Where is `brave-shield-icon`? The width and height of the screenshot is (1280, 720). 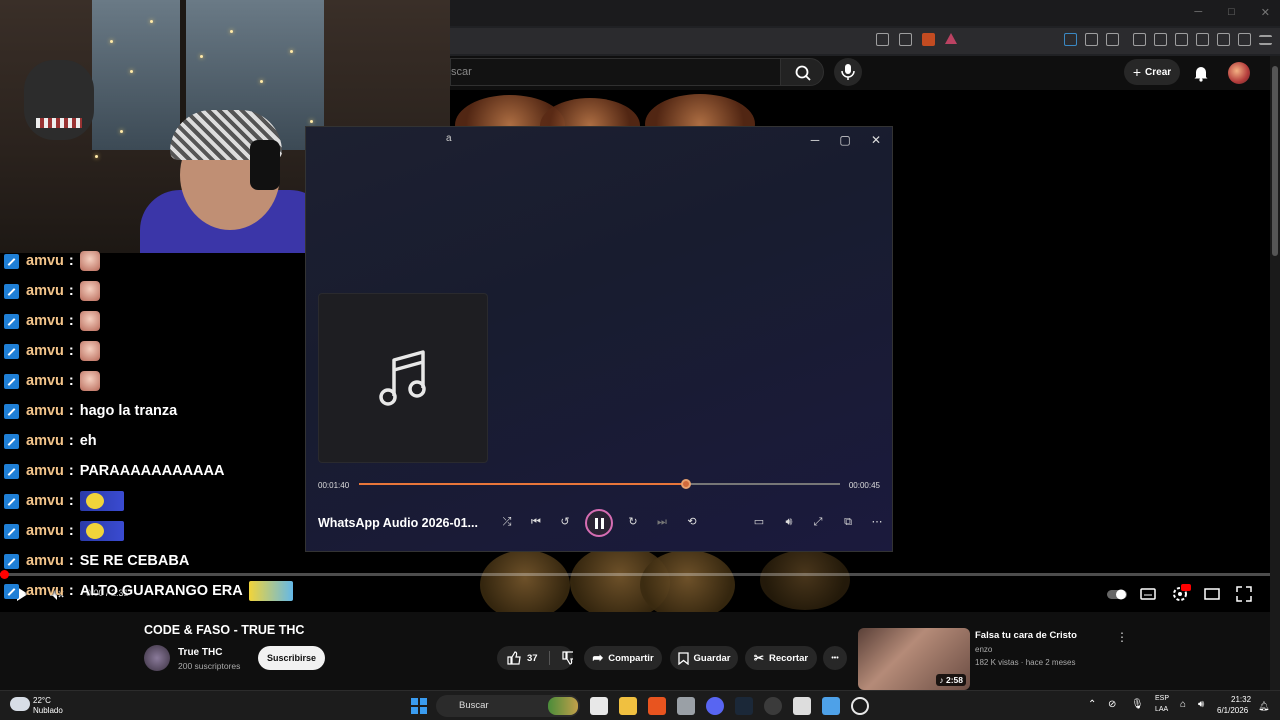 brave-shield-icon is located at coordinates (928, 39).